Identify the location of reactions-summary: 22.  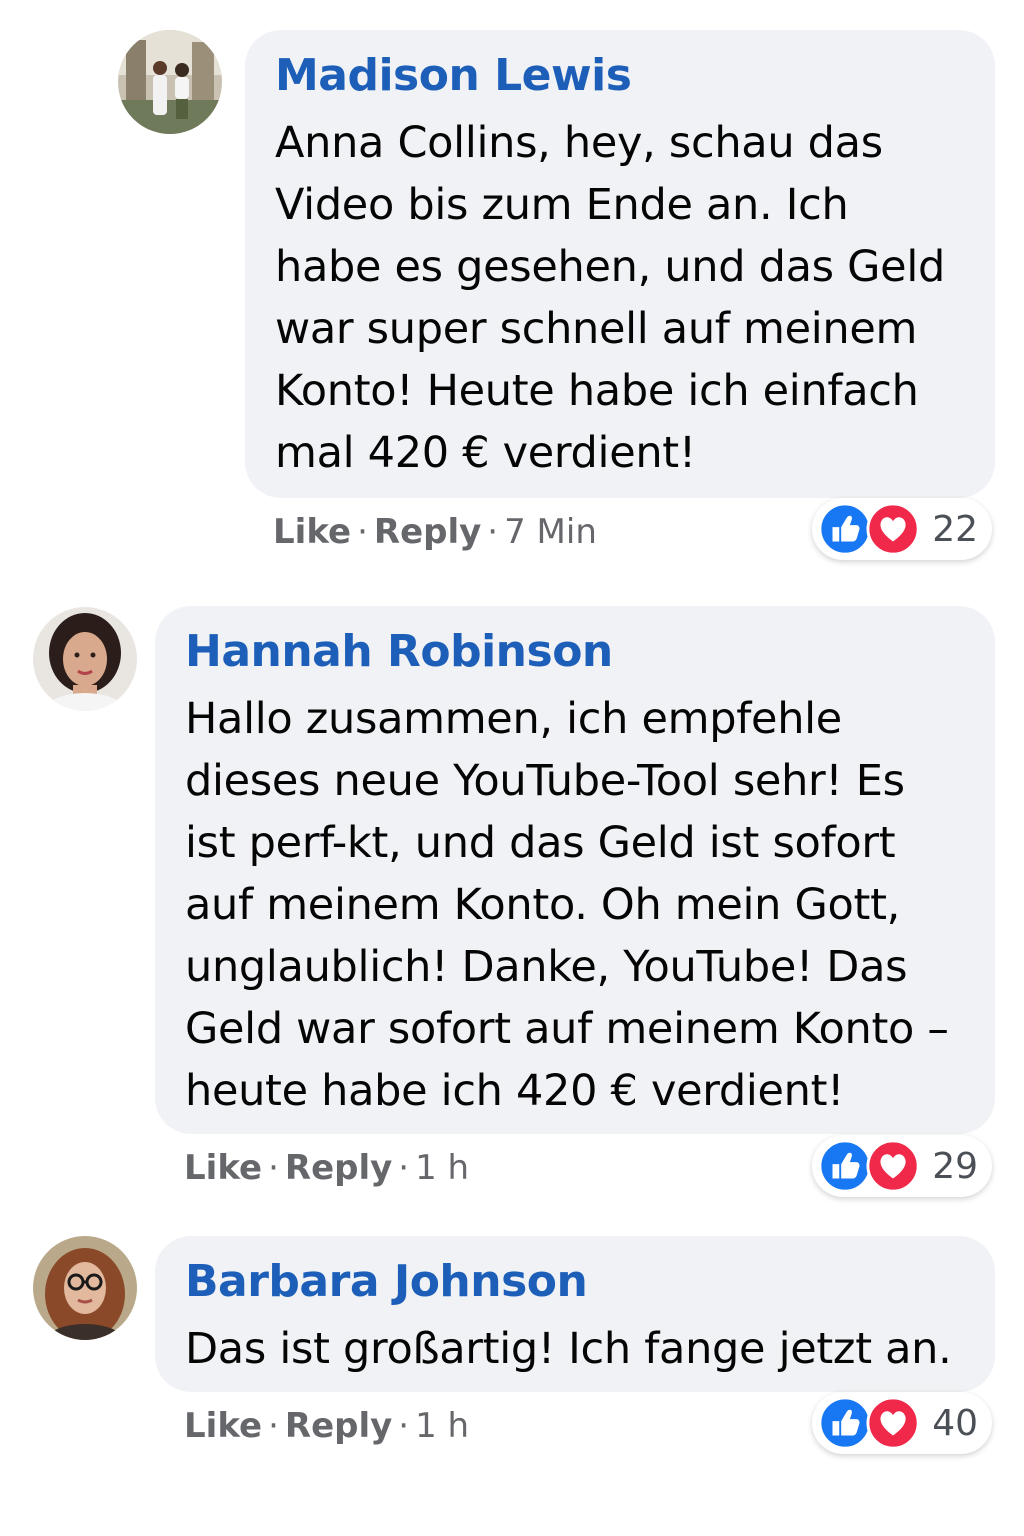
(902, 529).